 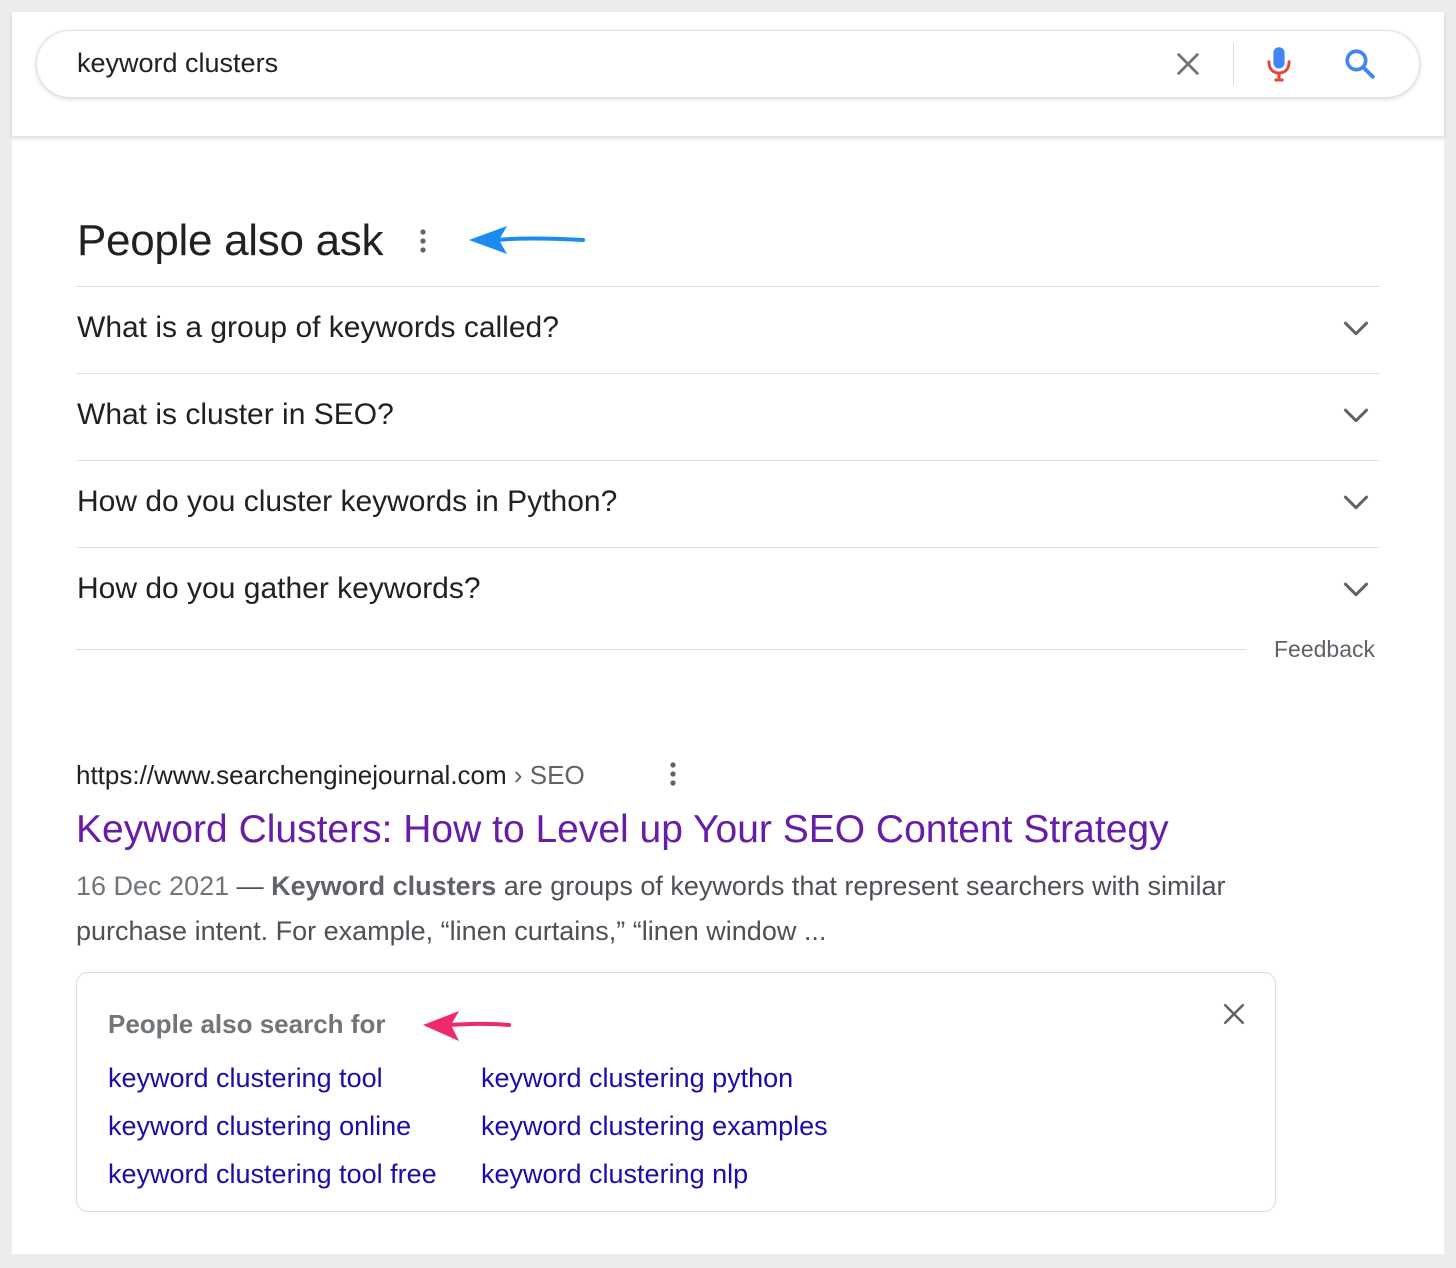 I want to click on related-search-link: keyword clustering tool, so click(x=245, y=1078).